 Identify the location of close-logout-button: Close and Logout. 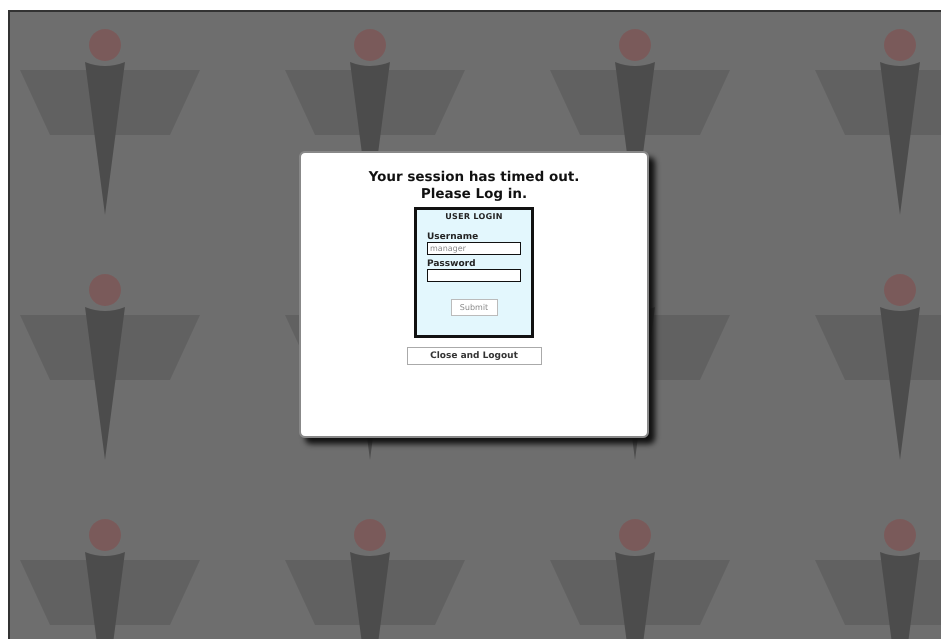
(474, 356).